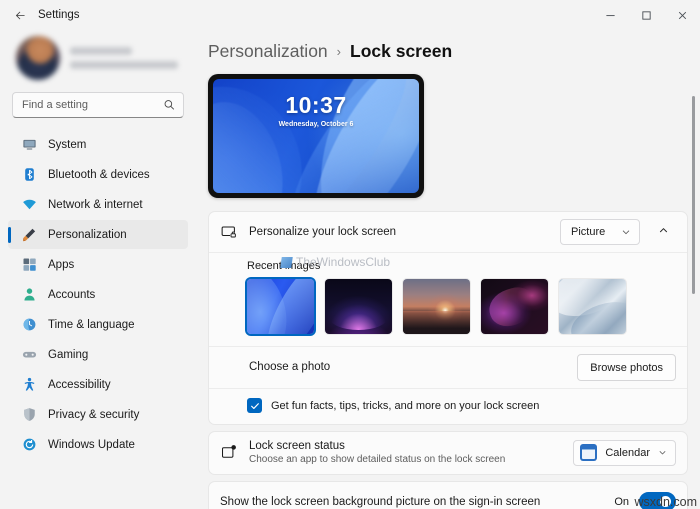  I want to click on lock-screen-type-dropdown: Picture, so click(600, 232).